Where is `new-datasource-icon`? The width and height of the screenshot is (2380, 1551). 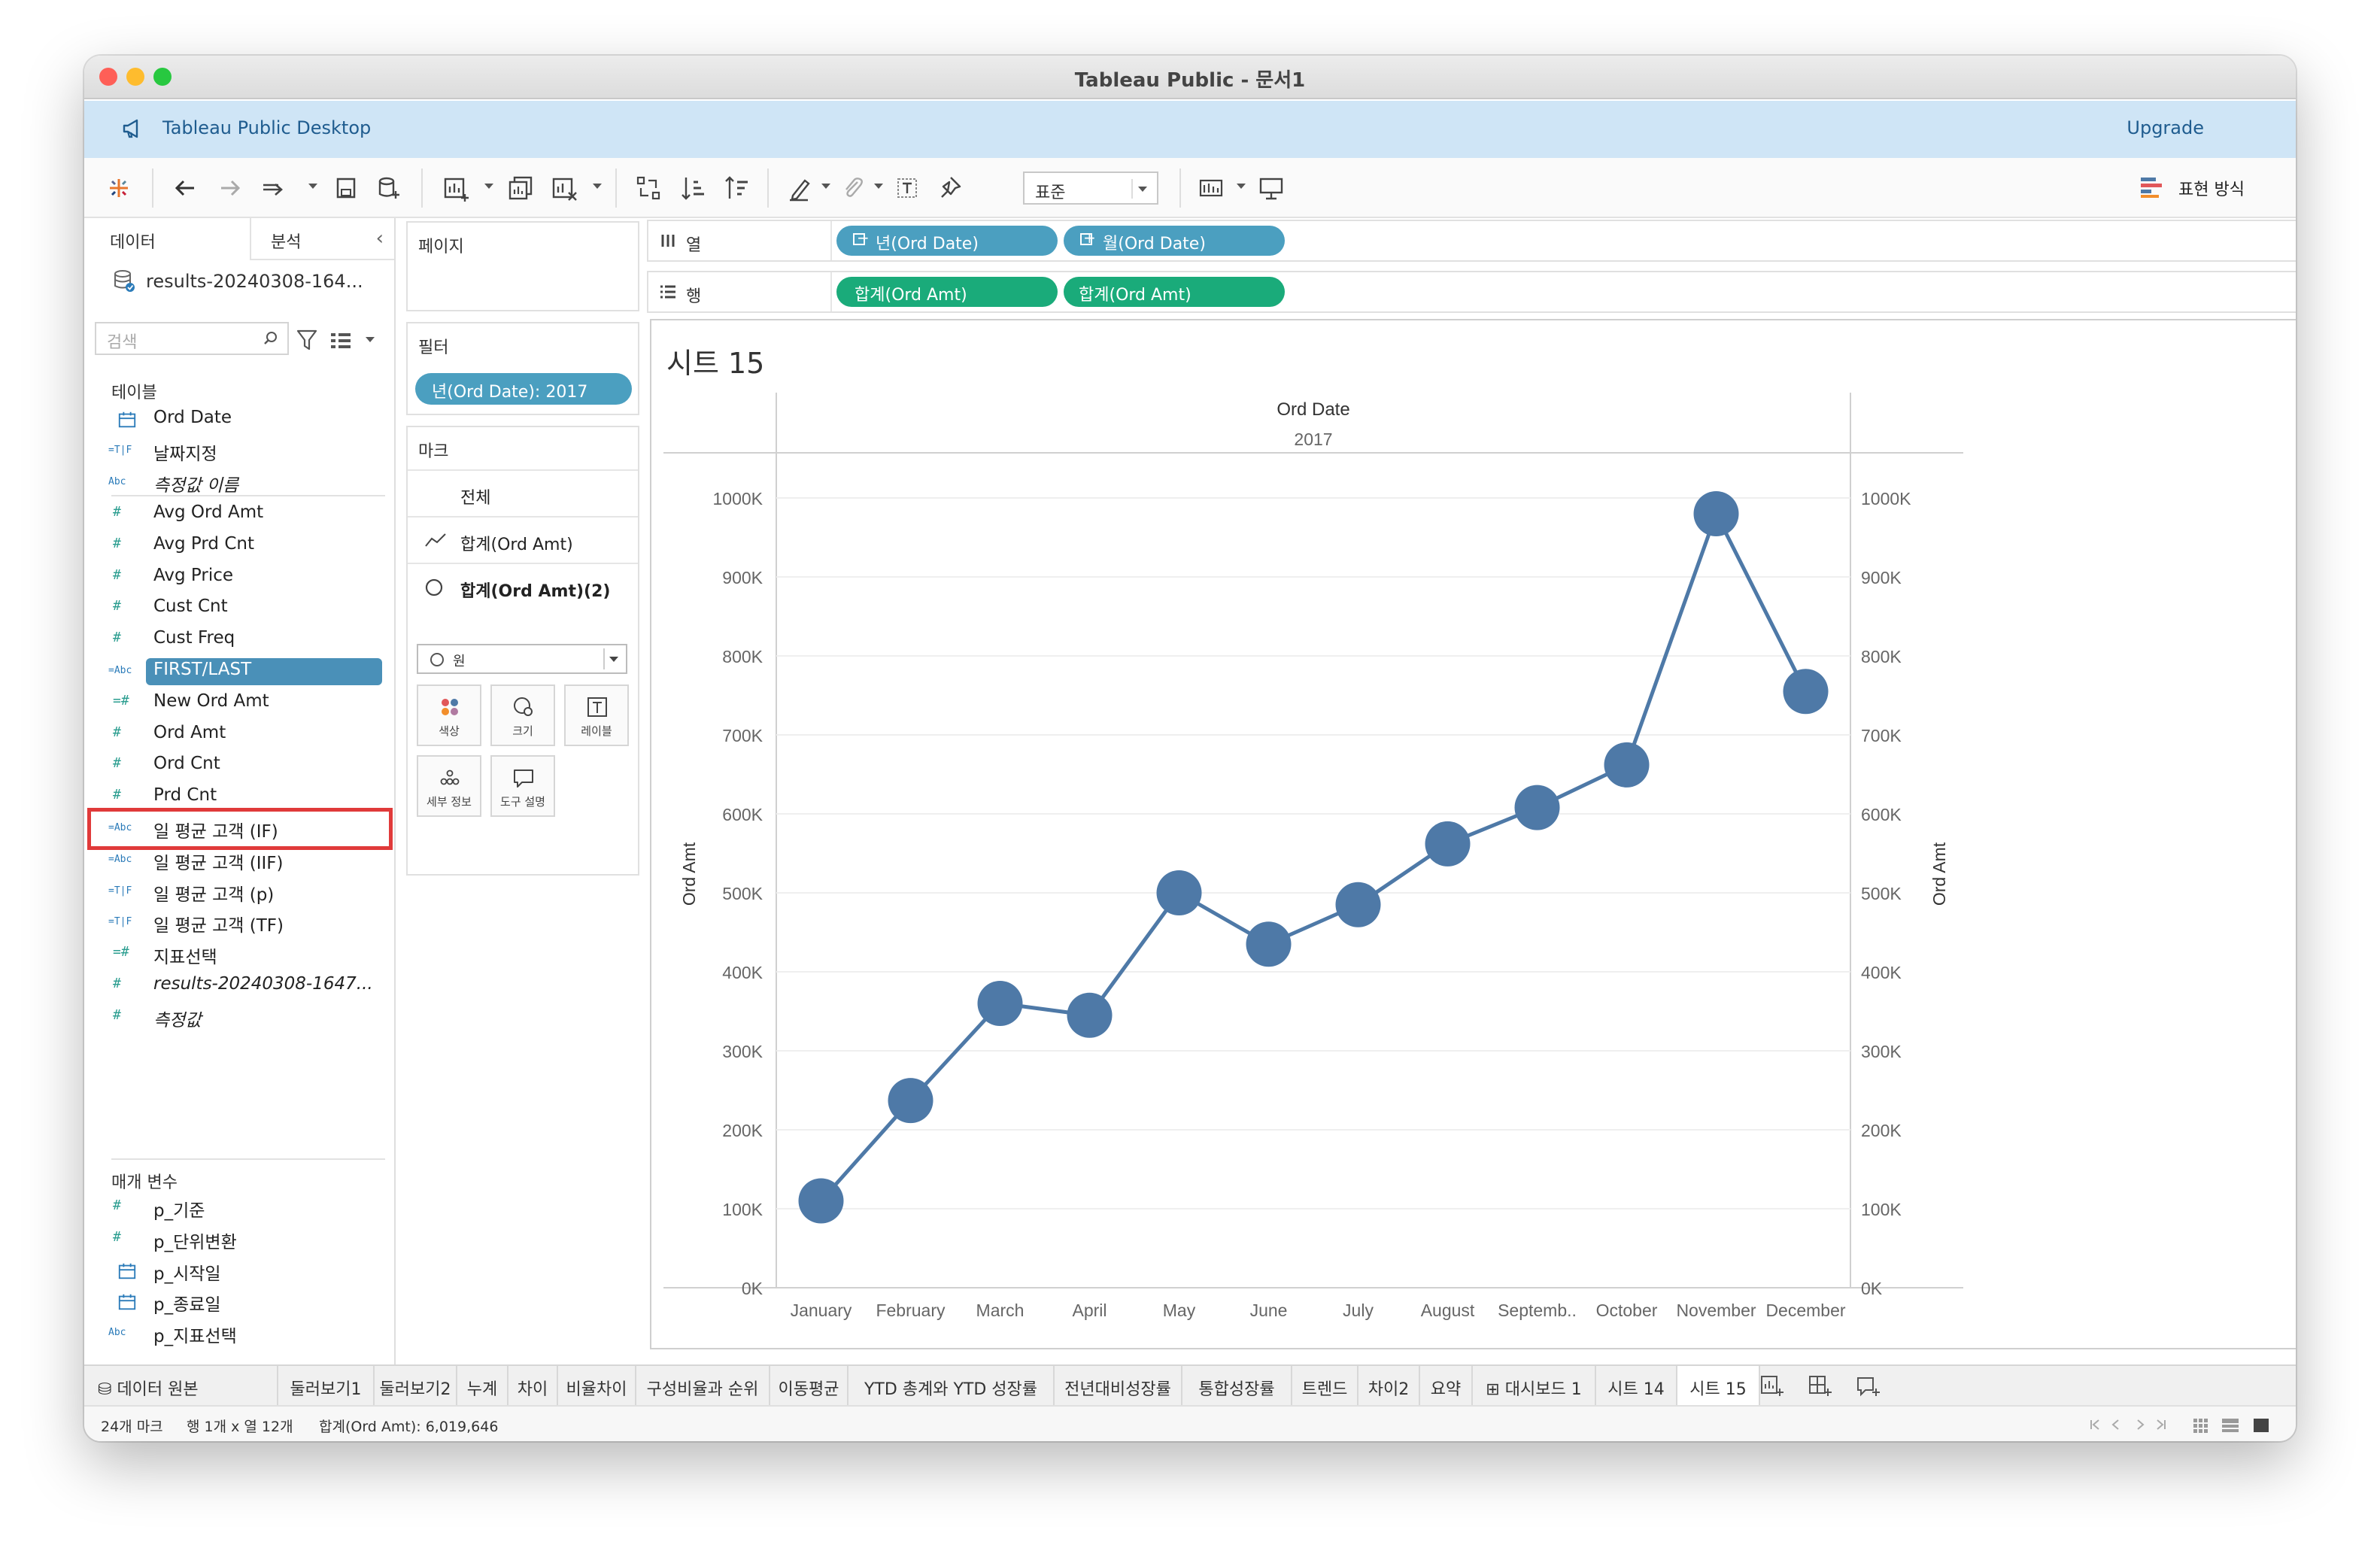 new-datasource-icon is located at coordinates (388, 188).